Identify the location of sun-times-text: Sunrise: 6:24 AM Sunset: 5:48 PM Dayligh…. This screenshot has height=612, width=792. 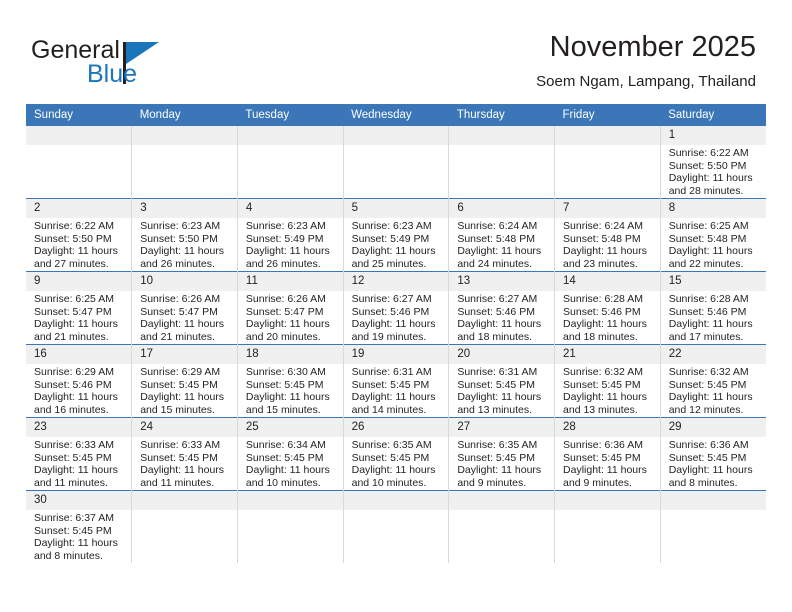
(499, 245).